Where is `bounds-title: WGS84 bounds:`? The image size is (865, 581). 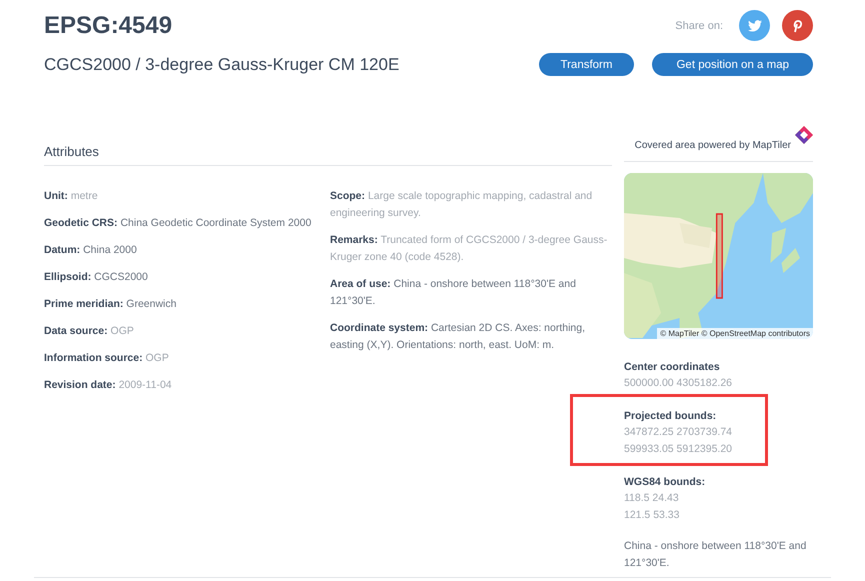
bounds-title: WGS84 bounds: is located at coordinates (665, 482).